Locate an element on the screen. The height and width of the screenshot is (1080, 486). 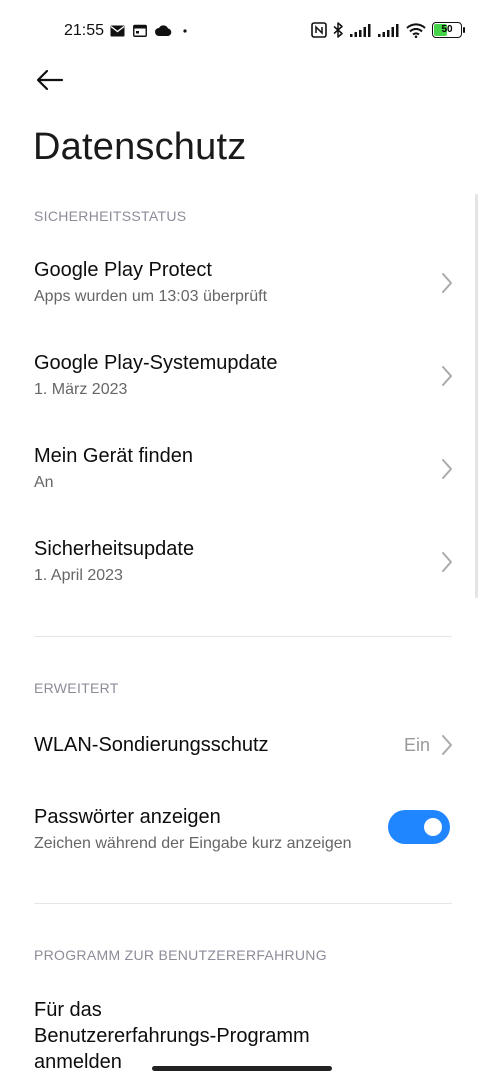
back-arrow-icon is located at coordinates (50, 80).